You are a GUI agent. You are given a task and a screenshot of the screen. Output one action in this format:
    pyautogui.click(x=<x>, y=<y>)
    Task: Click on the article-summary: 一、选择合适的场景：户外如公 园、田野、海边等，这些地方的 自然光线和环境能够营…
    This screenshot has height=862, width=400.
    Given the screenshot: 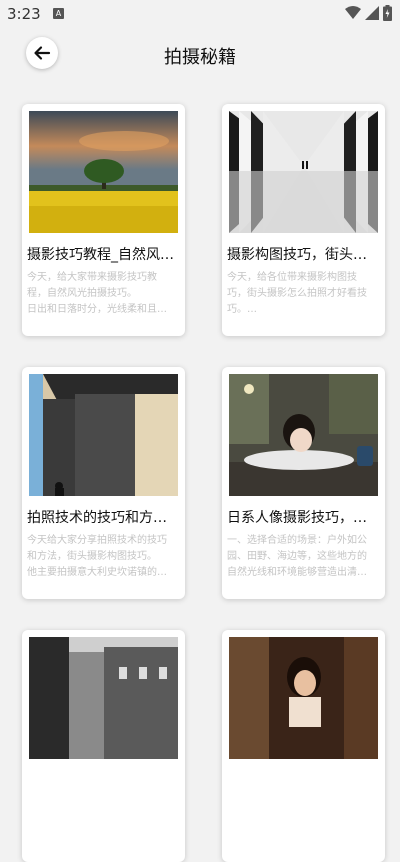 What is the action you would take?
    pyautogui.click(x=303, y=557)
    